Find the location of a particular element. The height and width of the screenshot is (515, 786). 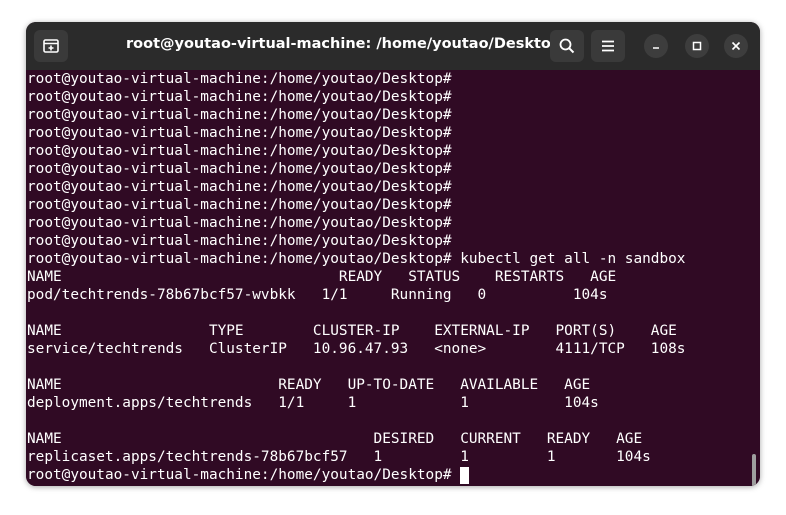

maximize-icon is located at coordinates (697, 46).